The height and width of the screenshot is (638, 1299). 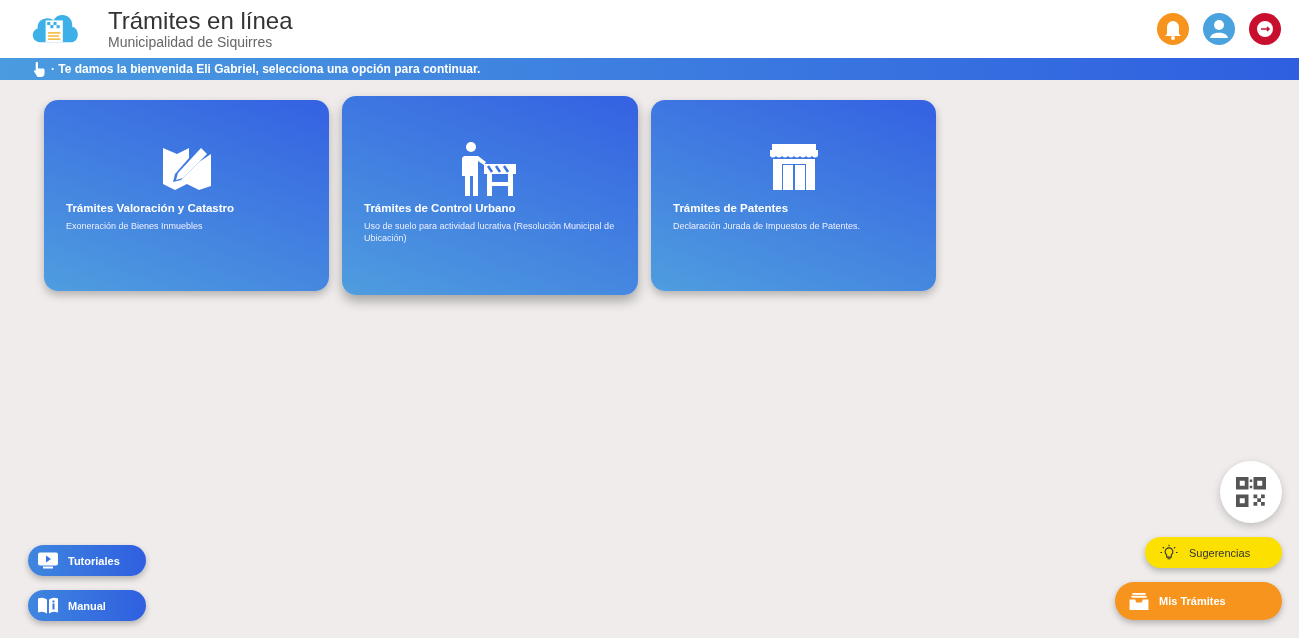 I want to click on service-card: Trámites de Control Urbano Uso de suelo para actividad lucrativa (Resolución Municipal de Ubicación), so click(x=490, y=195).